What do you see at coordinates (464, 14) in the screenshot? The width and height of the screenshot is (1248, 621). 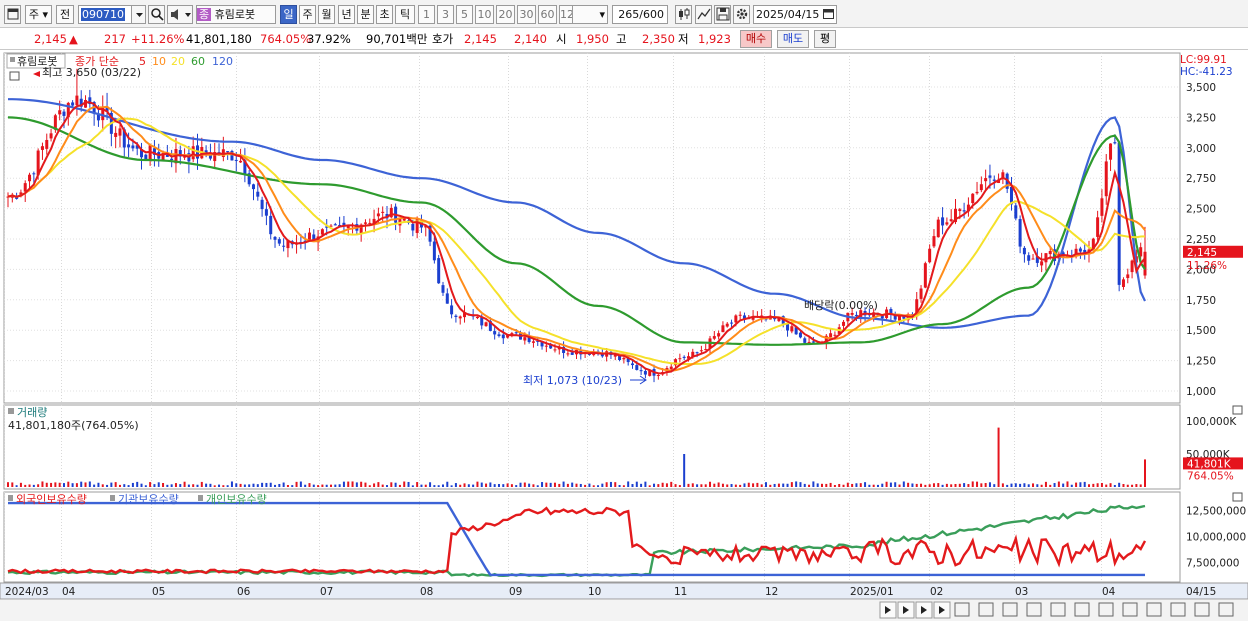 I see `minute-step-tab: 5` at bounding box center [464, 14].